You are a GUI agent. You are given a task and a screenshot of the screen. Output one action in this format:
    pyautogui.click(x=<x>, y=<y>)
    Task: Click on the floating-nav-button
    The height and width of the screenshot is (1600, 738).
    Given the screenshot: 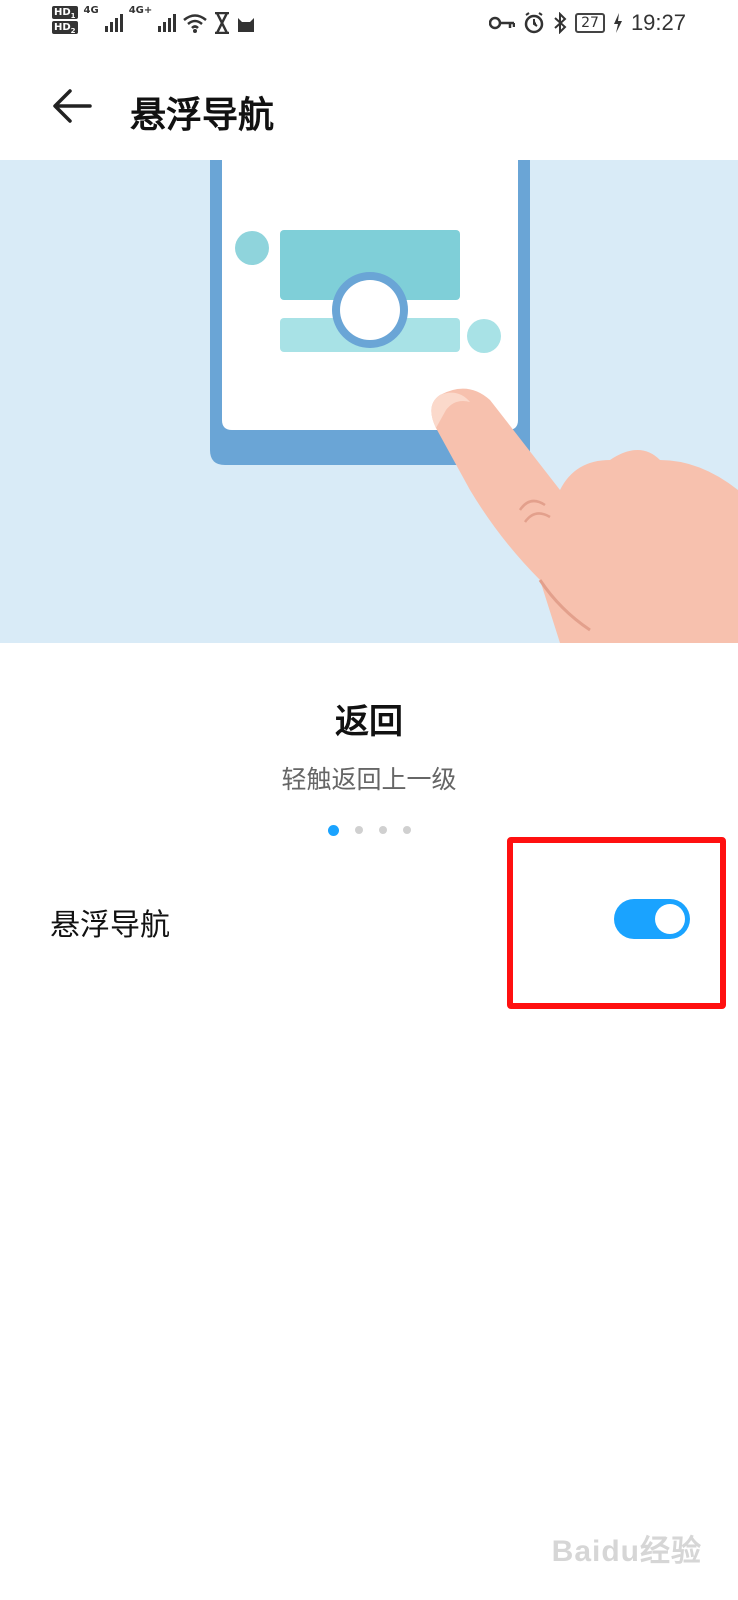 What is the action you would take?
    pyautogui.click(x=370, y=310)
    